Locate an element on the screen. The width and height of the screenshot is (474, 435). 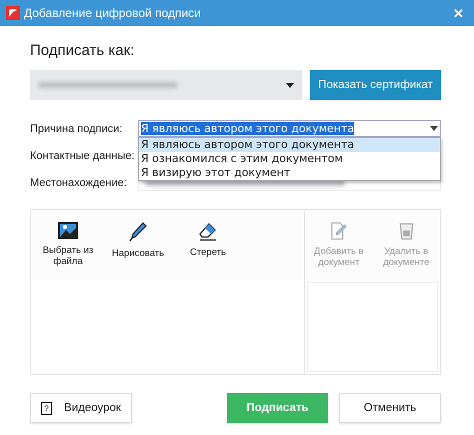
field-label: Причина подписи: is located at coordinates (77, 128).